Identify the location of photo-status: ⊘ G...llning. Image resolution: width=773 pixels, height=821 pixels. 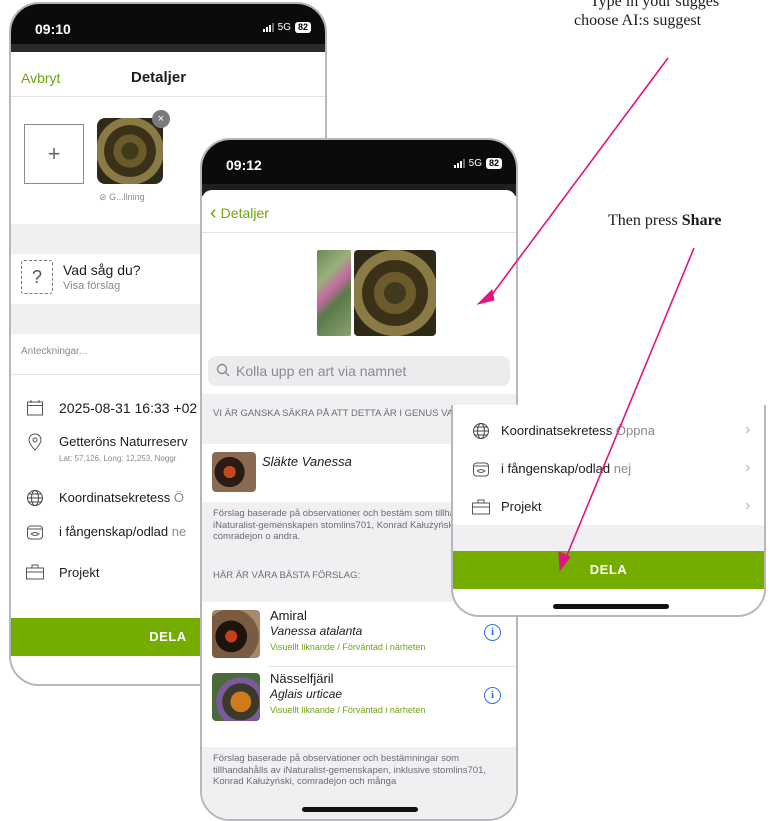
(122, 197).